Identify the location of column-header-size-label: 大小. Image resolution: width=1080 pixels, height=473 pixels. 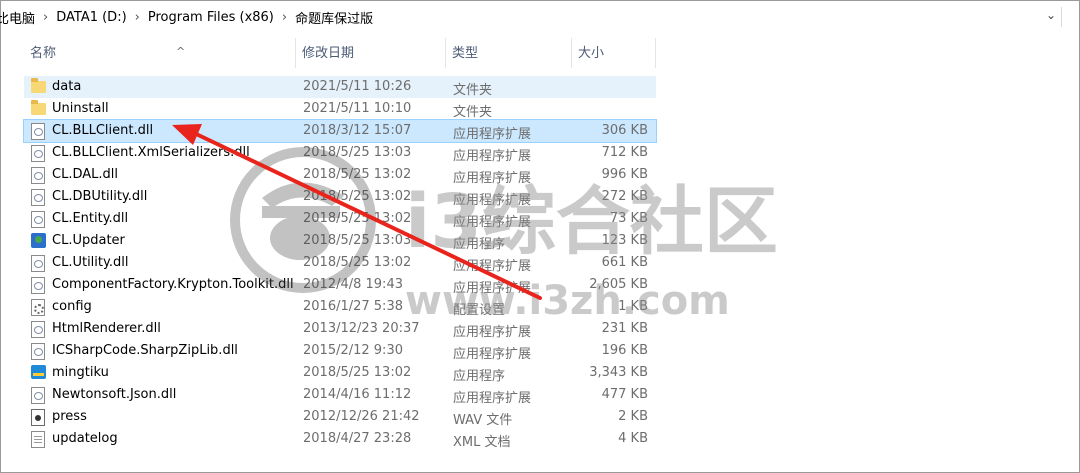
(591, 53).